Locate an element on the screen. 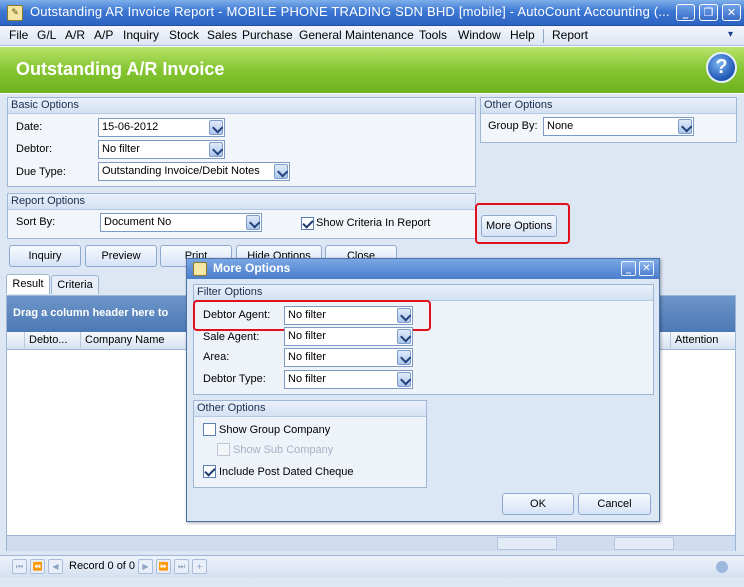  menu-gl: G/L is located at coordinates (46, 35).